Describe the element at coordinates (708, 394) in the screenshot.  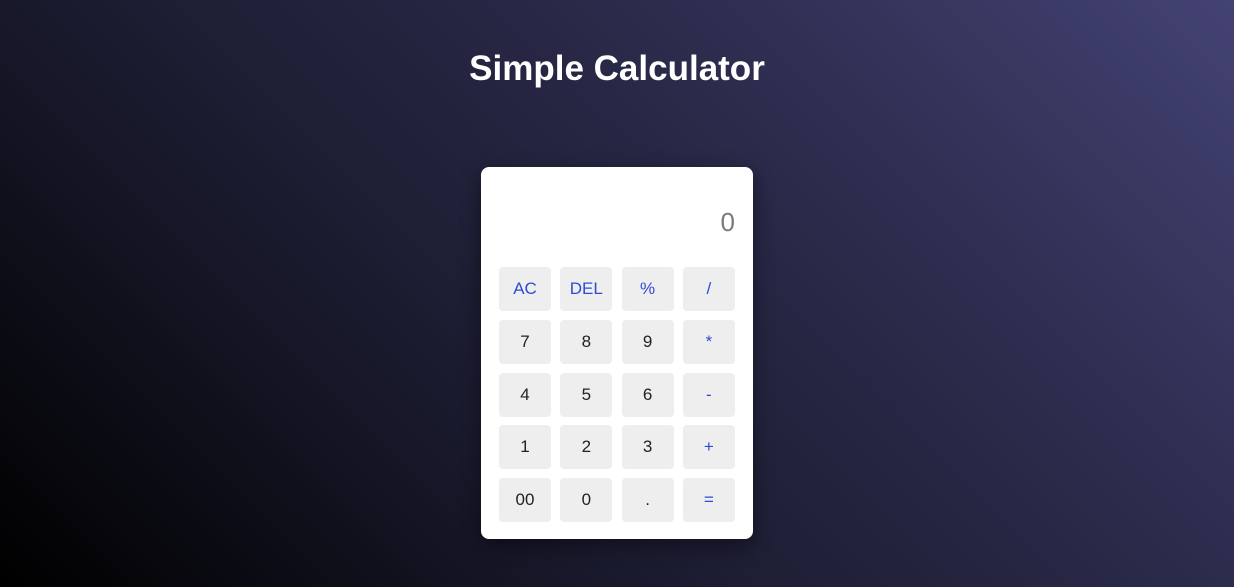
I see `subtract-button: -` at that location.